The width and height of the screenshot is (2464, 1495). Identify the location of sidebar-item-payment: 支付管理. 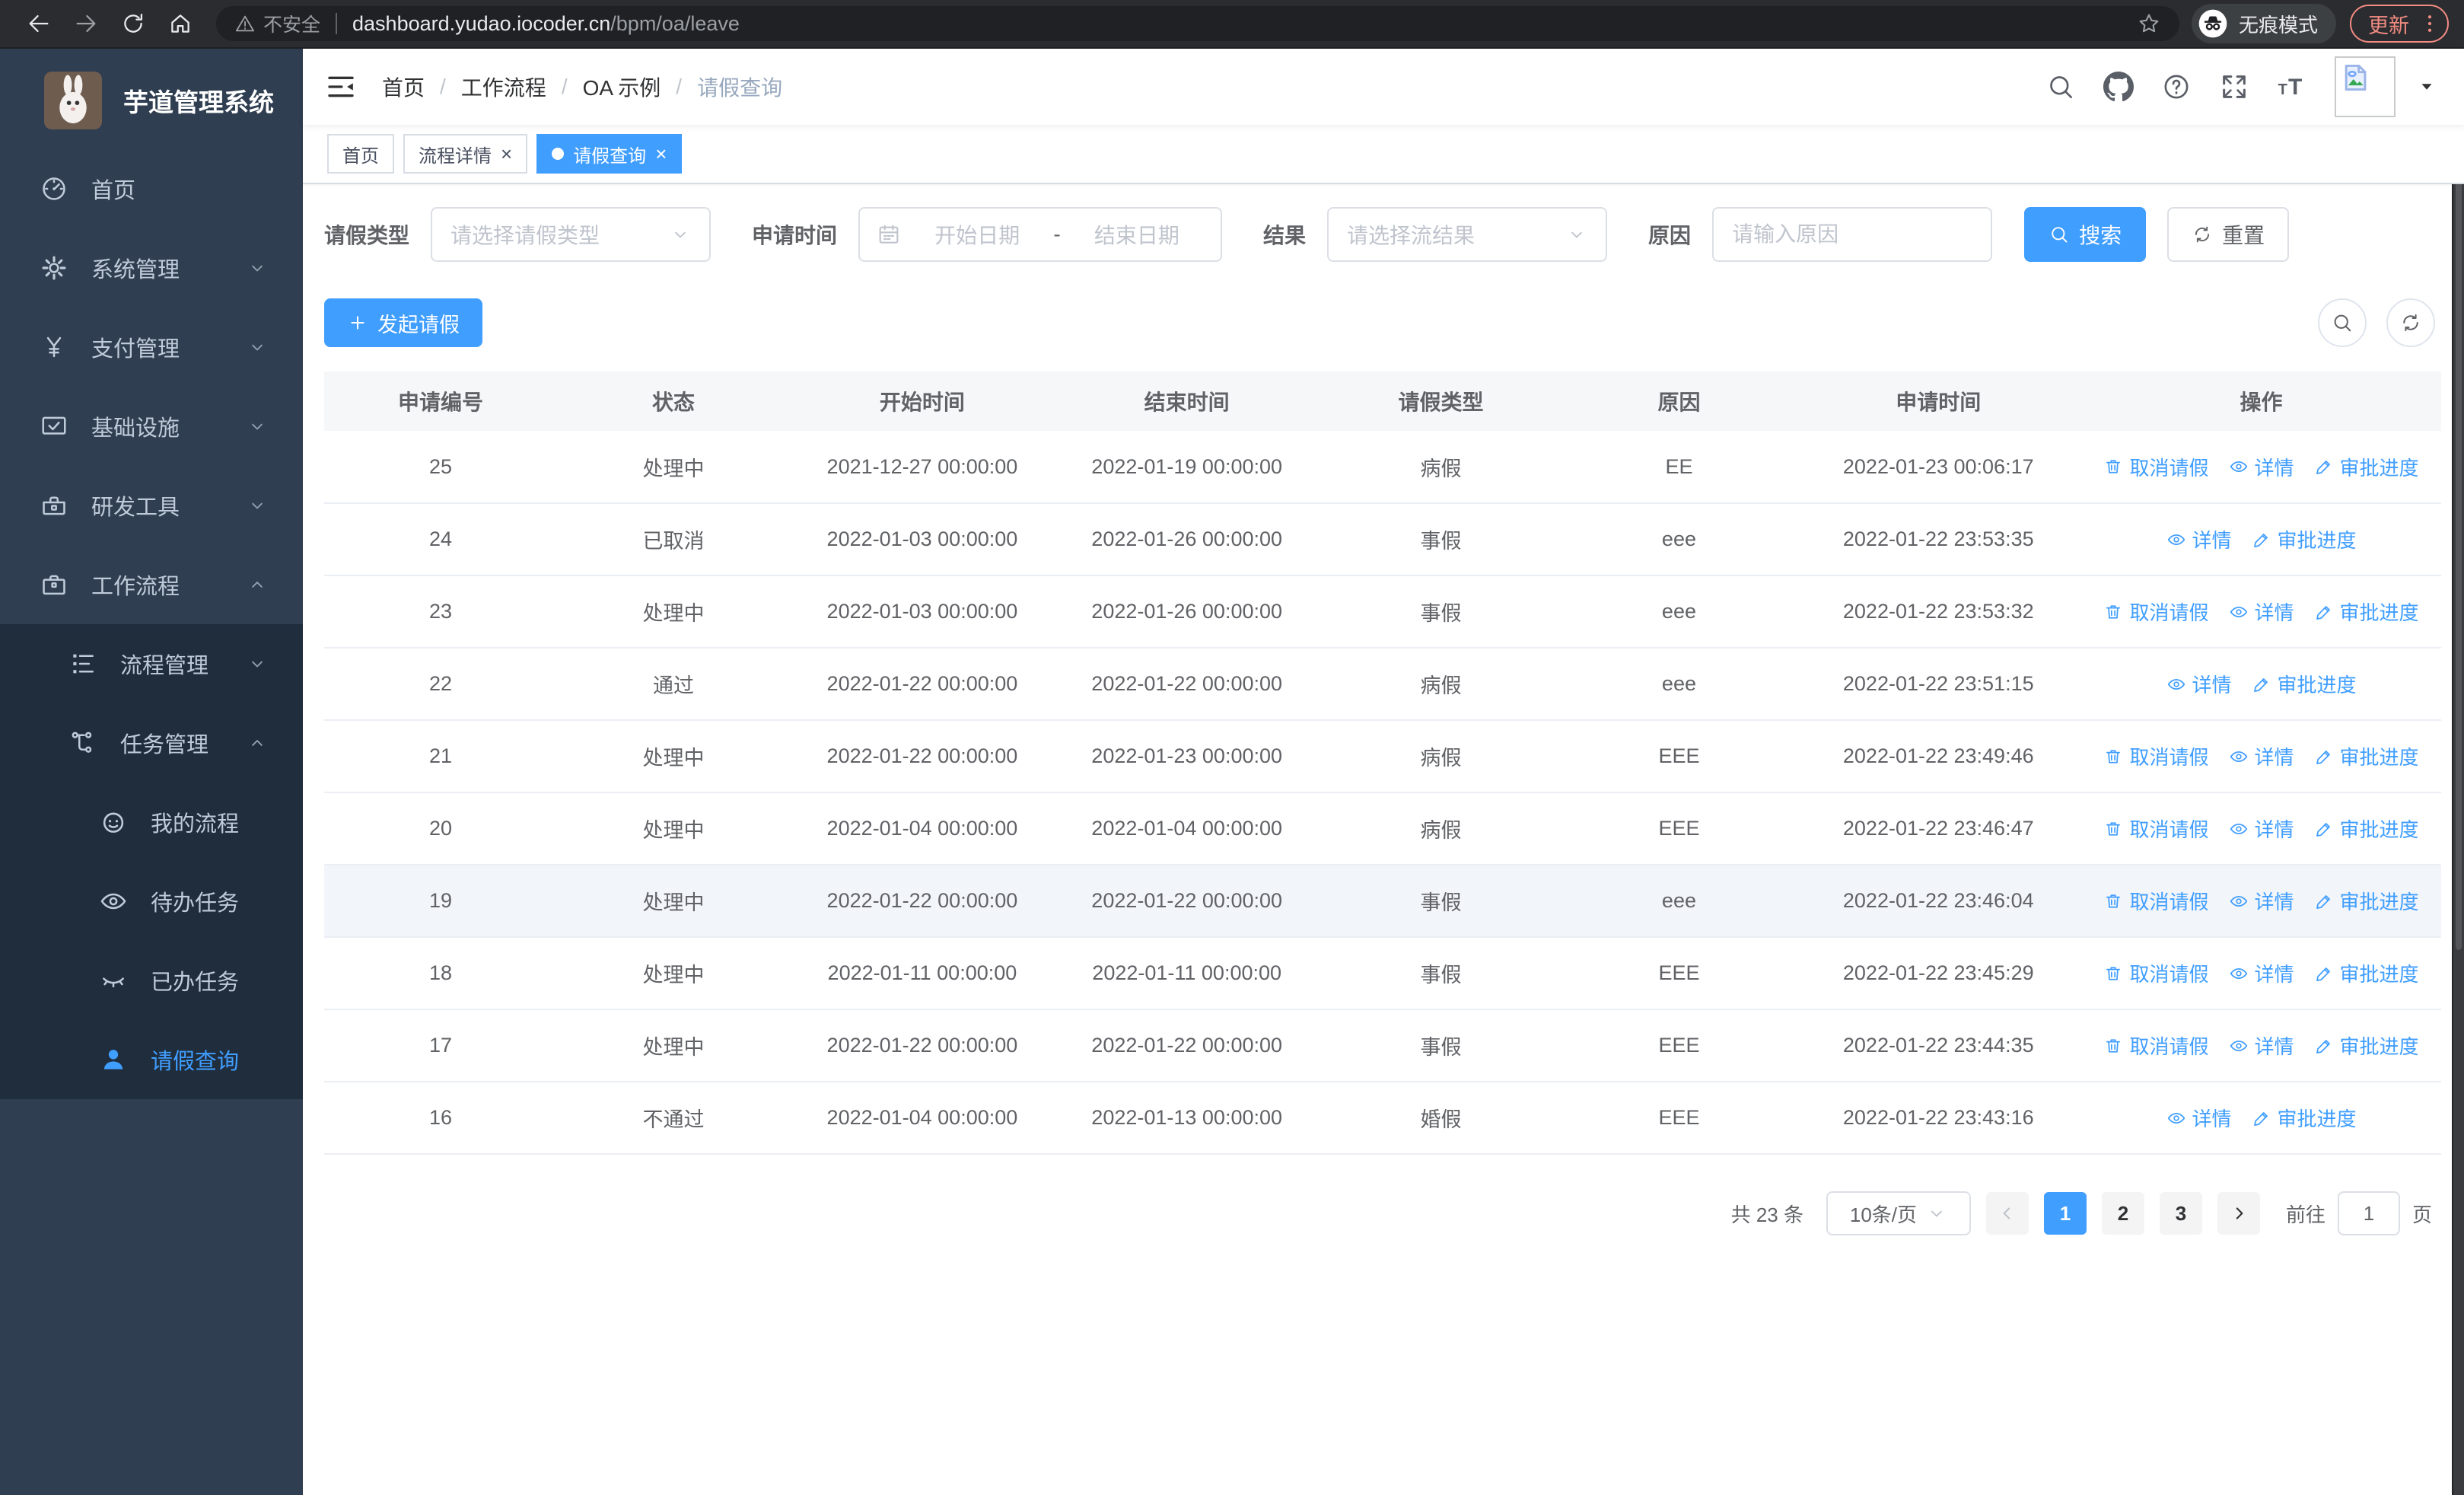
(151, 347).